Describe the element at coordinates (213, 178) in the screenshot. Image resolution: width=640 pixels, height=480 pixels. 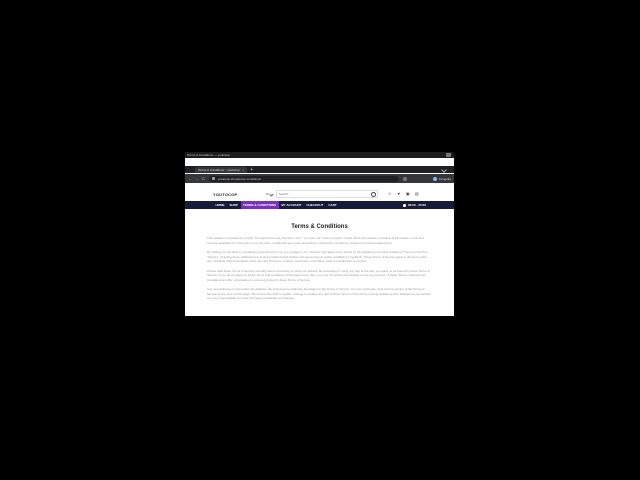
I see `site-info-icon` at that location.